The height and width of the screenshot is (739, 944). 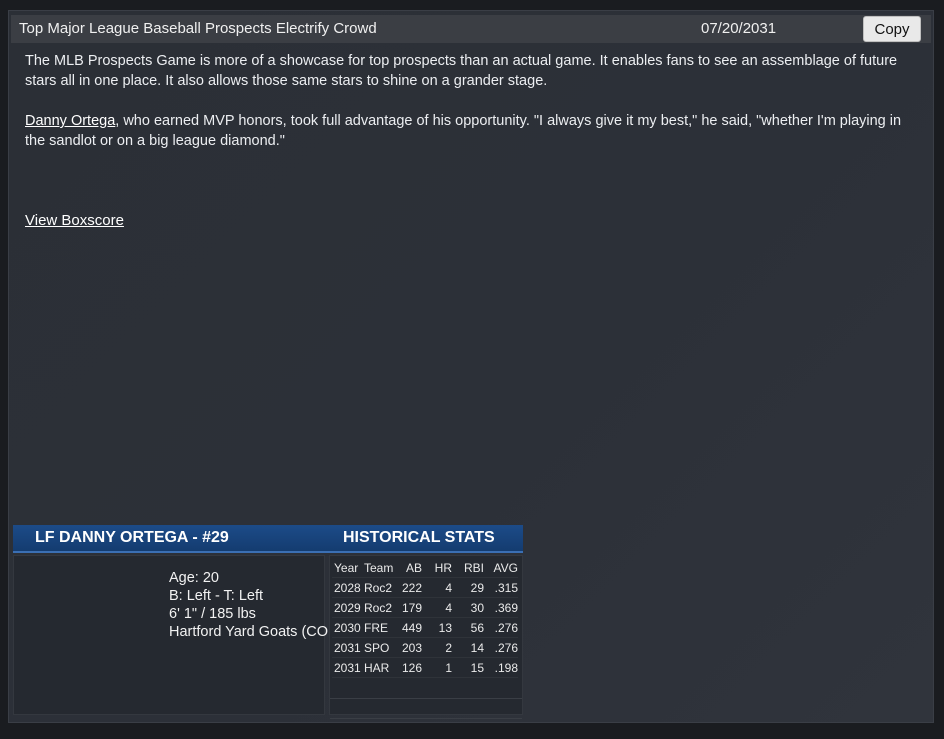 I want to click on table-row: 2028 Roc2 222 4 29 .315, so click(x=425, y=587).